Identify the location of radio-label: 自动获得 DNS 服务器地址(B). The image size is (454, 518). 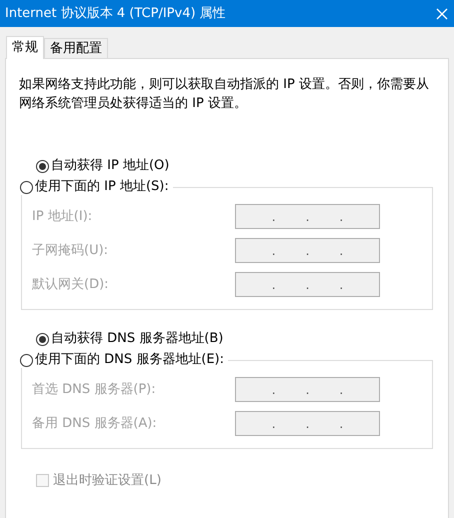
(137, 339).